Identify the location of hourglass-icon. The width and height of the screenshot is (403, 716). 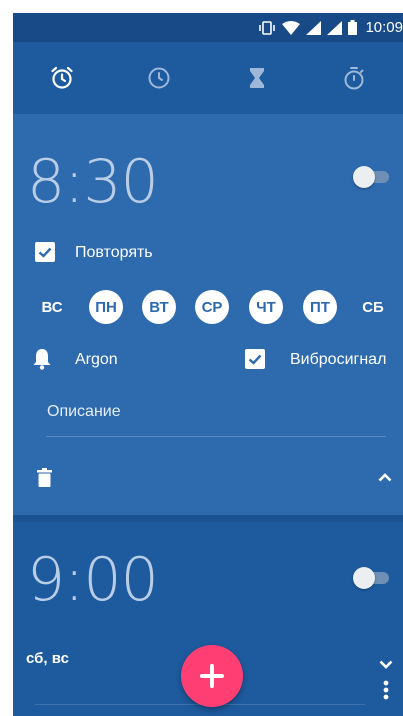
(256, 78).